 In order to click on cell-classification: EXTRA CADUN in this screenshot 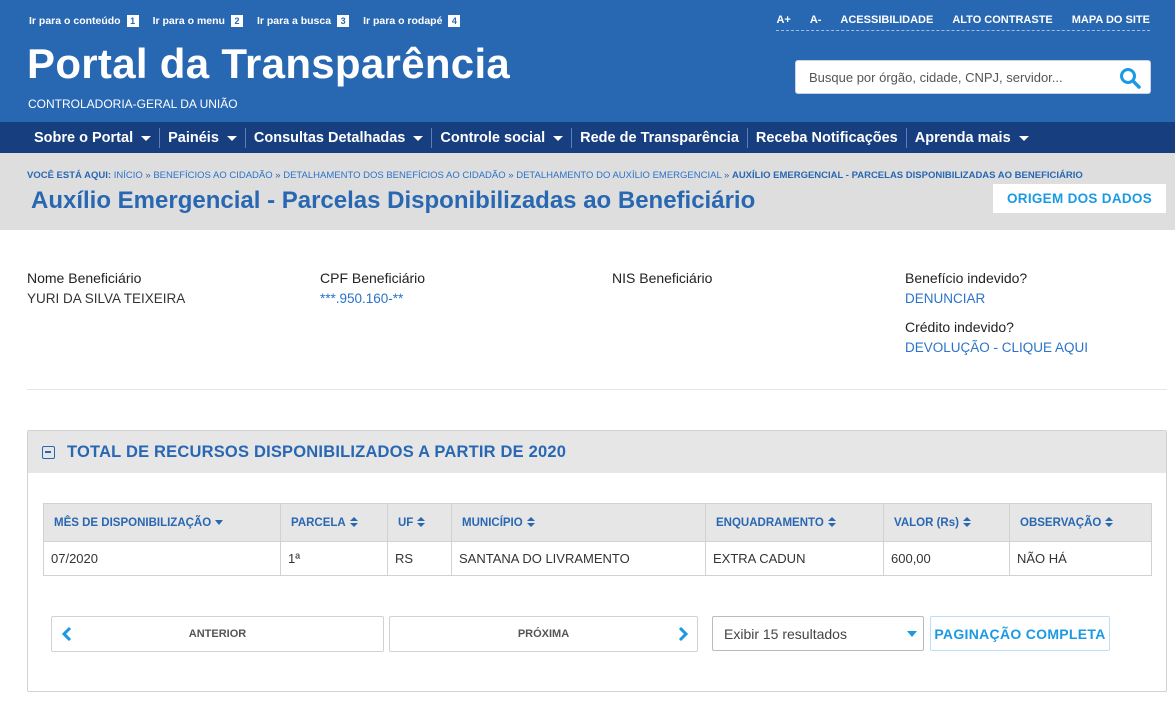, I will do `click(794, 558)`.